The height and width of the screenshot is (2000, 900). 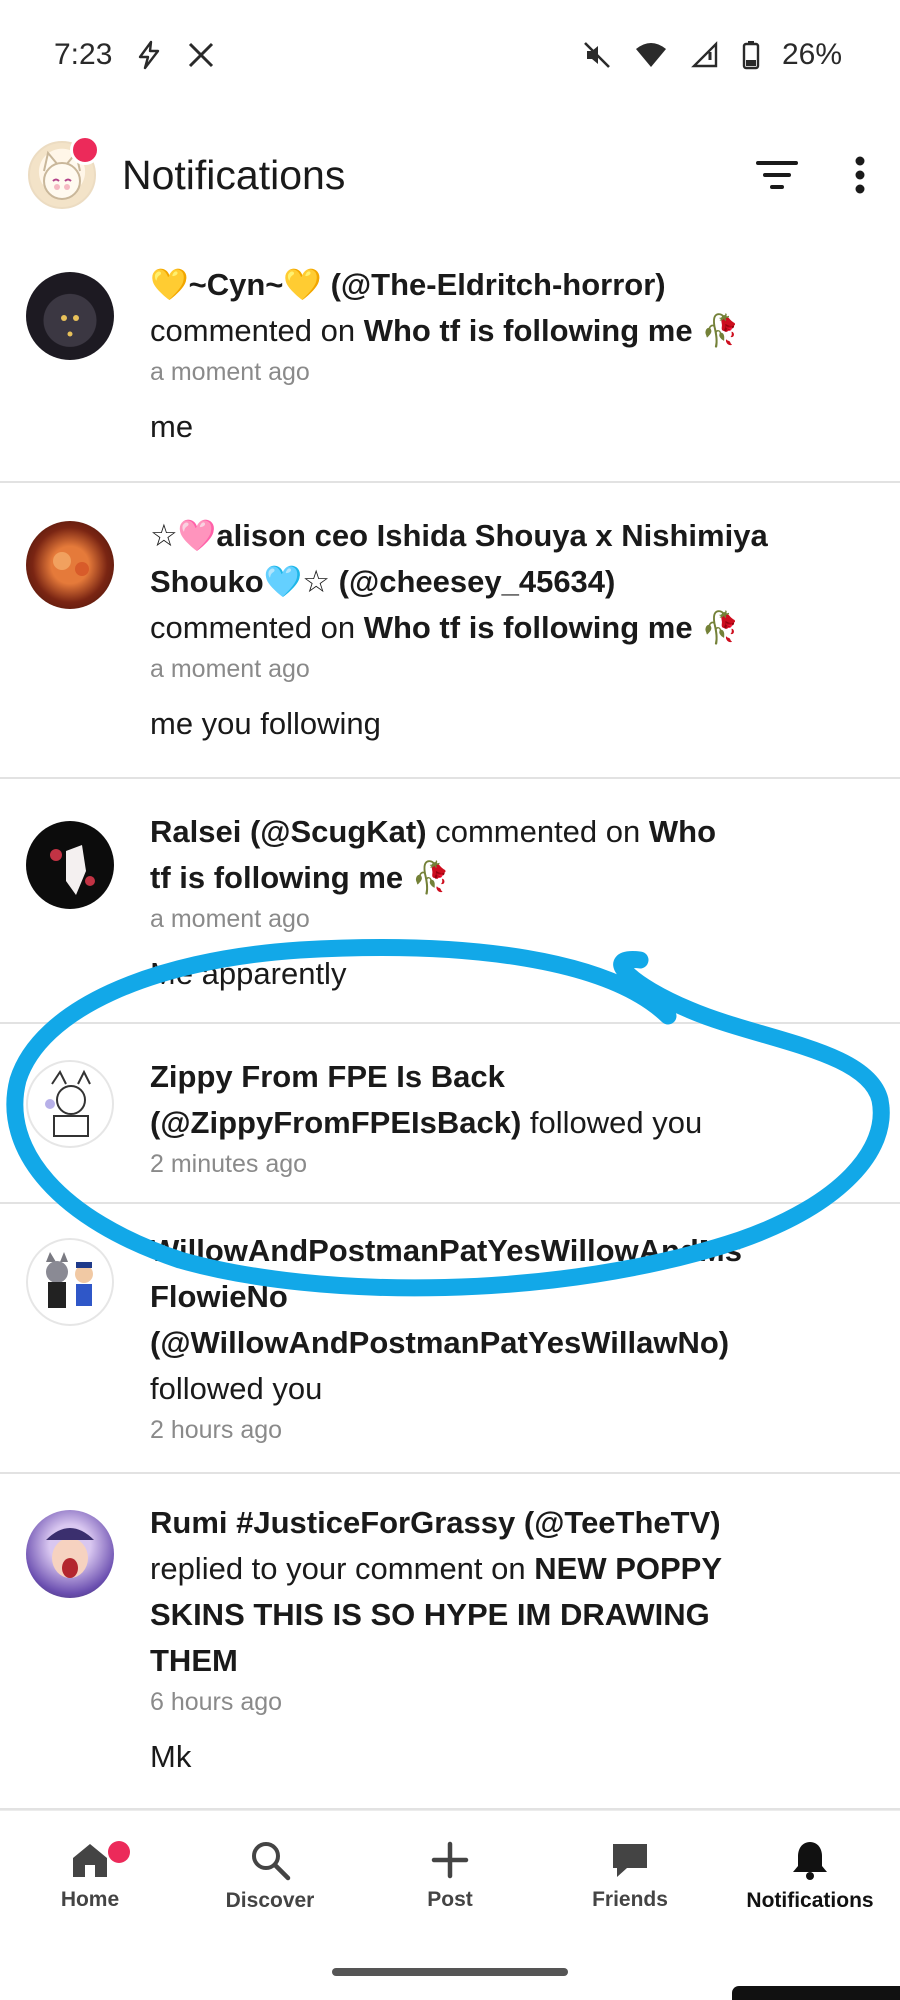 What do you see at coordinates (85, 150) in the screenshot?
I see `profile-notification-badge` at bounding box center [85, 150].